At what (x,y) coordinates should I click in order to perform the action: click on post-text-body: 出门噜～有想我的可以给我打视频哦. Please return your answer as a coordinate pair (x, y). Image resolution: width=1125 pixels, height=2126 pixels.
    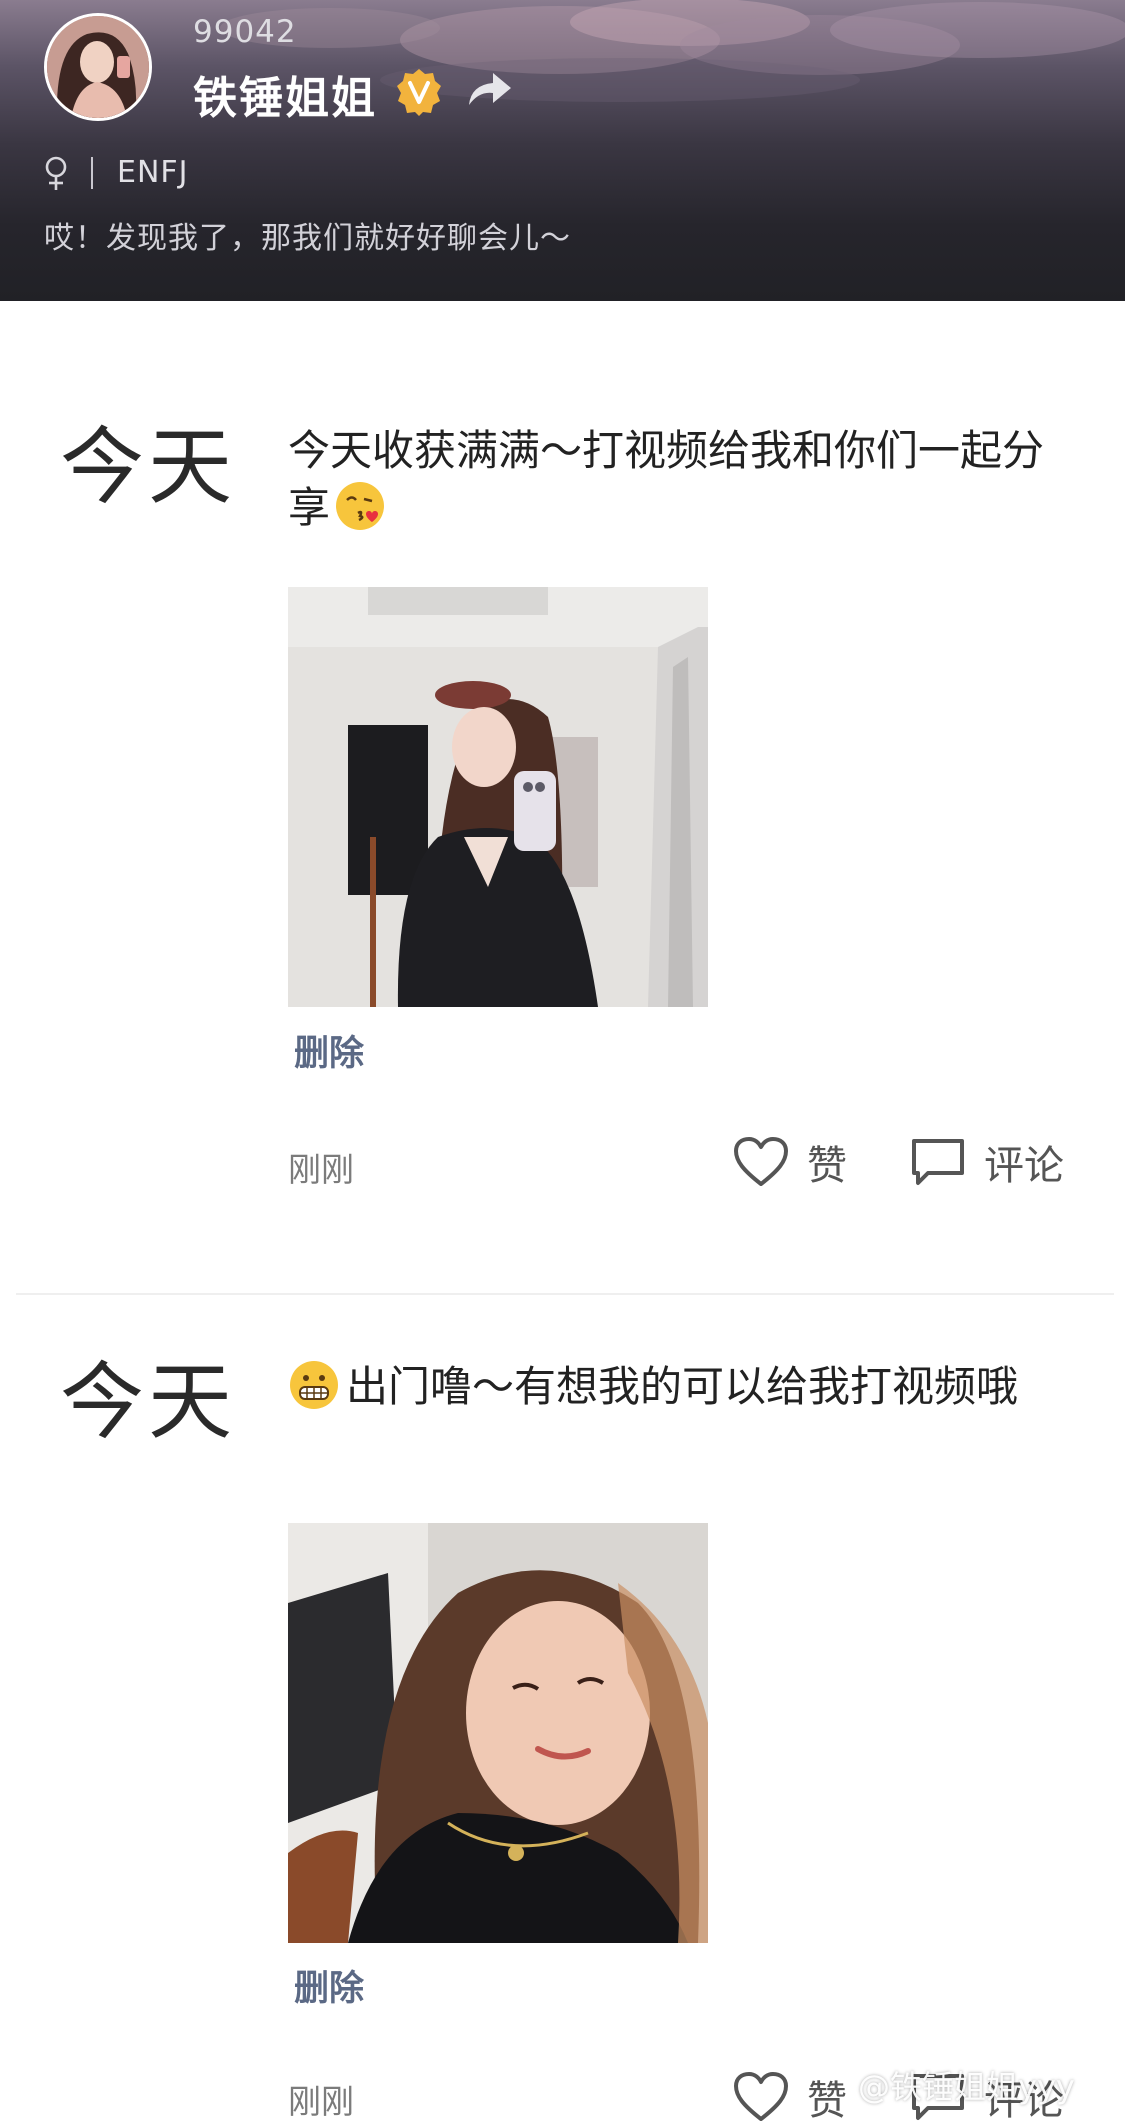
    Looking at the image, I should click on (682, 1386).